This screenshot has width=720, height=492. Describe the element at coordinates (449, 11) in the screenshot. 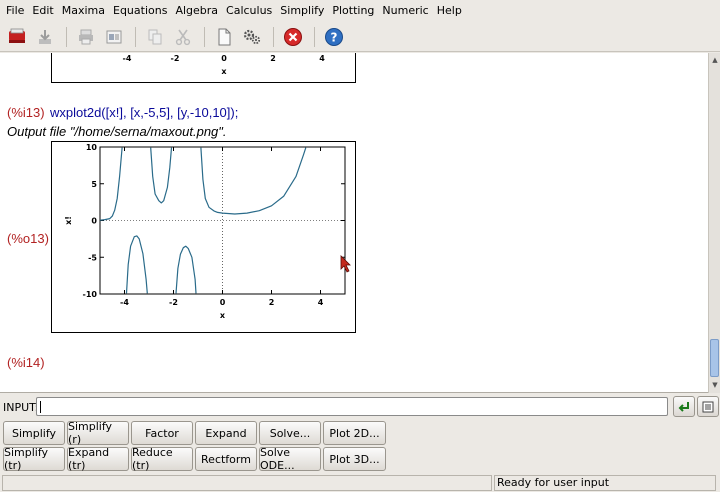

I see `menu-help: Help` at that location.